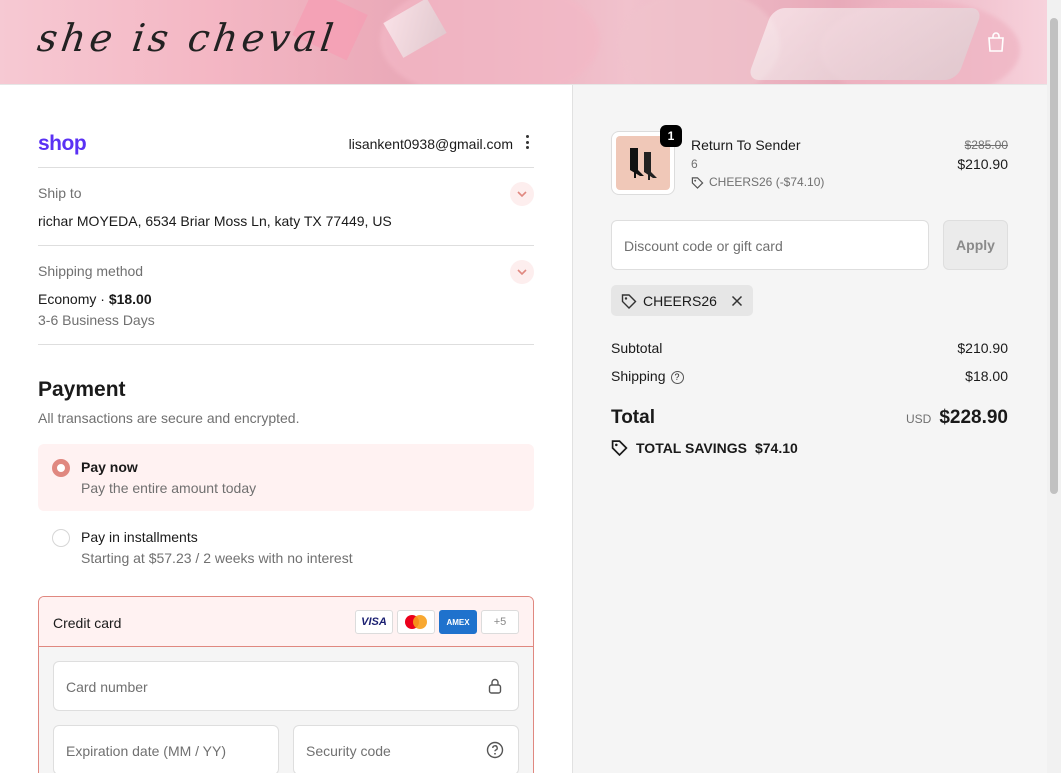 The height and width of the screenshot is (773, 1061). I want to click on shipping-value: $18.00, so click(986, 376).